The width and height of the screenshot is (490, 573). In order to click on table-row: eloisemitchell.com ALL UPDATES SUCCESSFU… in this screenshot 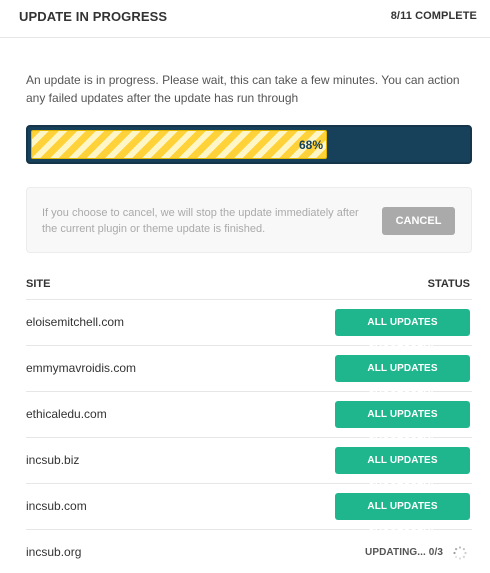, I will do `click(249, 327)`.